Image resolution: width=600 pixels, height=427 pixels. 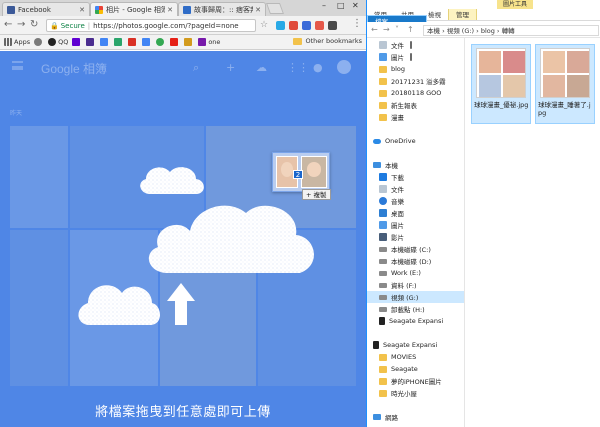 What do you see at coordinates (415, 105) in the screenshot?
I see `nav-item: 新生報表` at bounding box center [415, 105].